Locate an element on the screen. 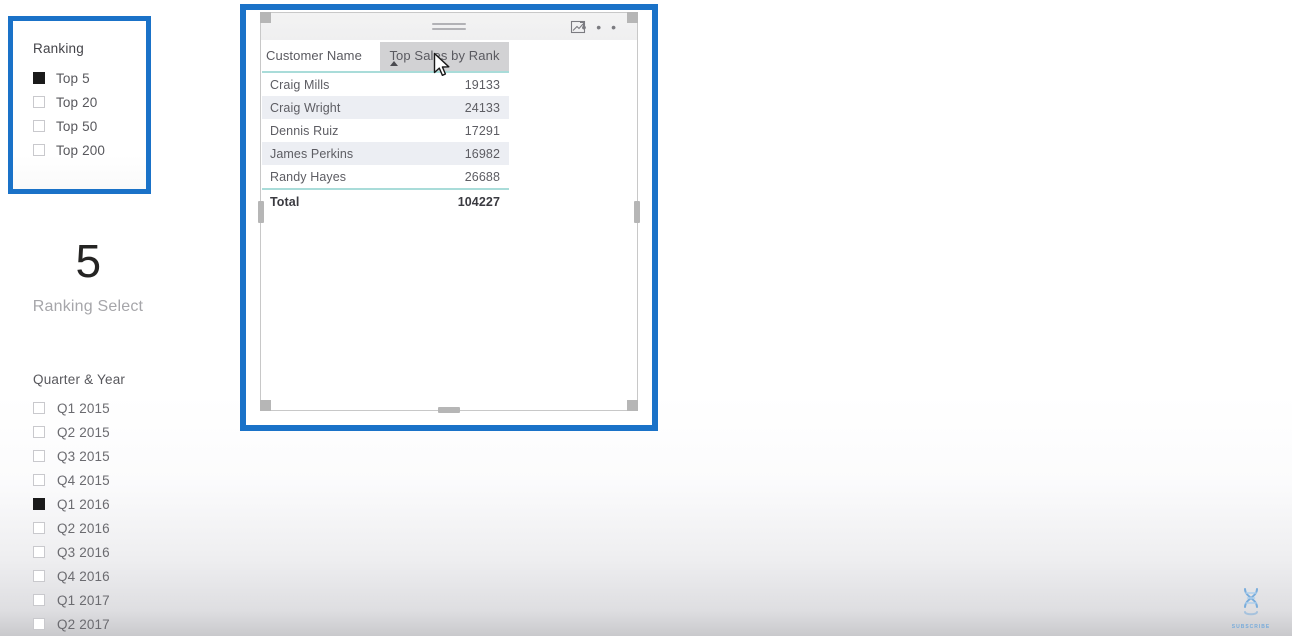 Image resolution: width=1292 pixels, height=636 pixels. quarter-slicer-item-q3-2015: Q3 2015 is located at coordinates (123, 456).